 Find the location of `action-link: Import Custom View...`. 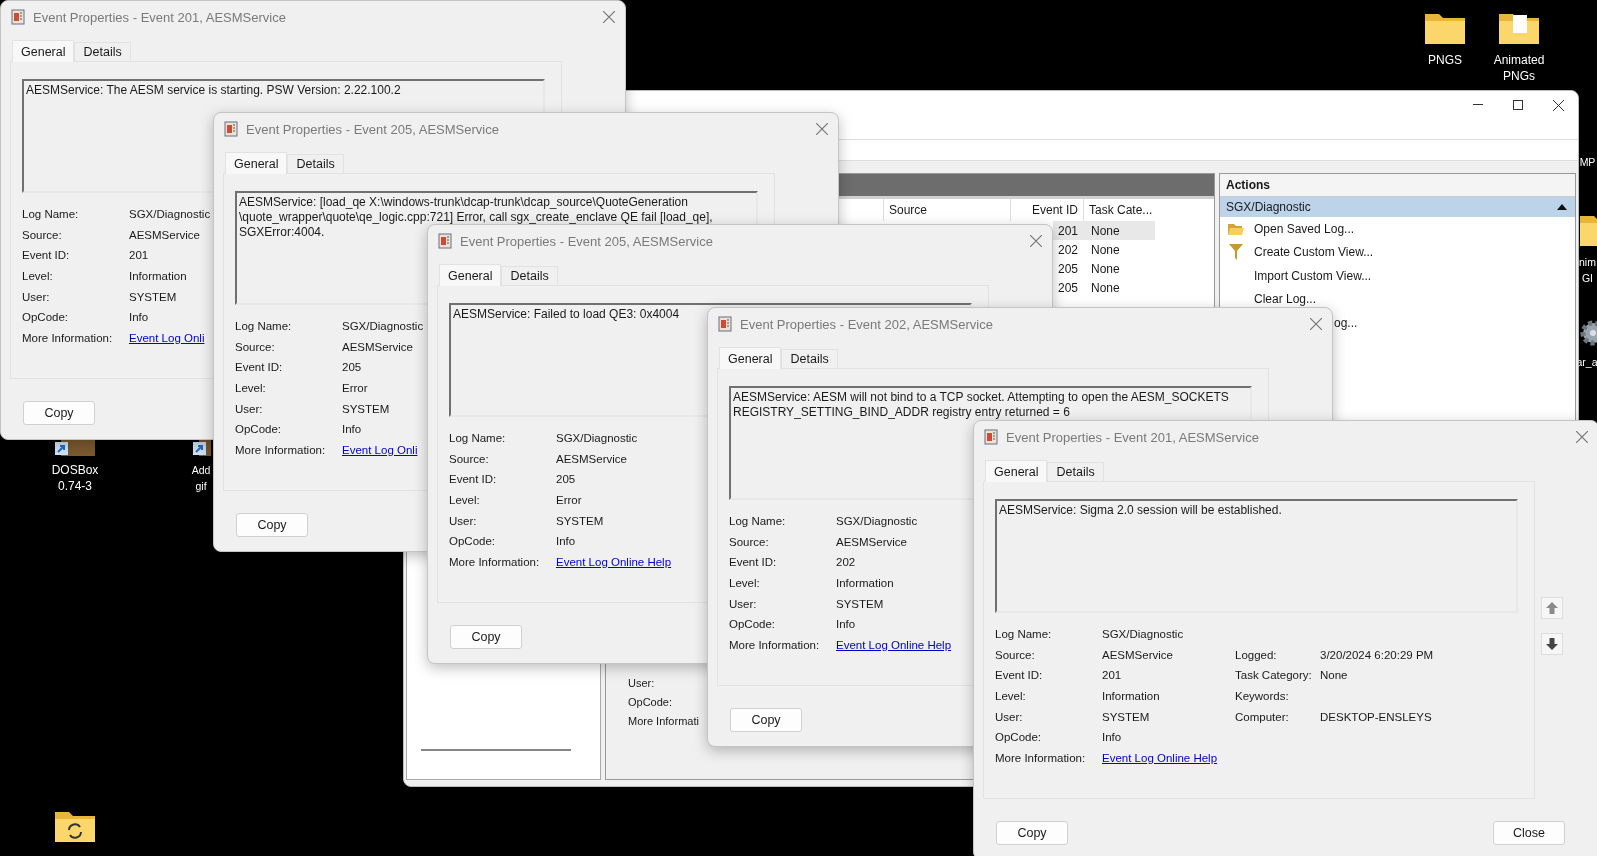

action-link: Import Custom View... is located at coordinates (1313, 275).